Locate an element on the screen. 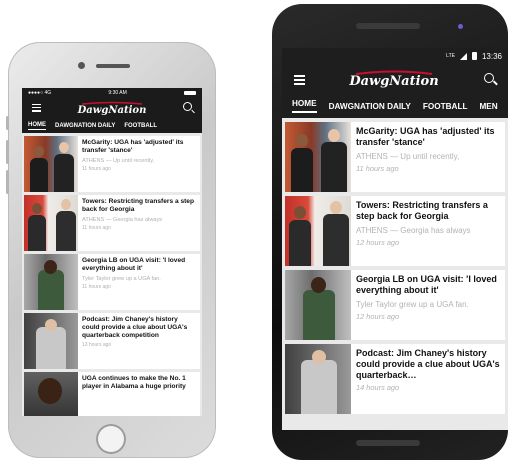 The height and width of the screenshot is (462, 508). carrier-text: ●●●●○ 4G is located at coordinates (40, 92).